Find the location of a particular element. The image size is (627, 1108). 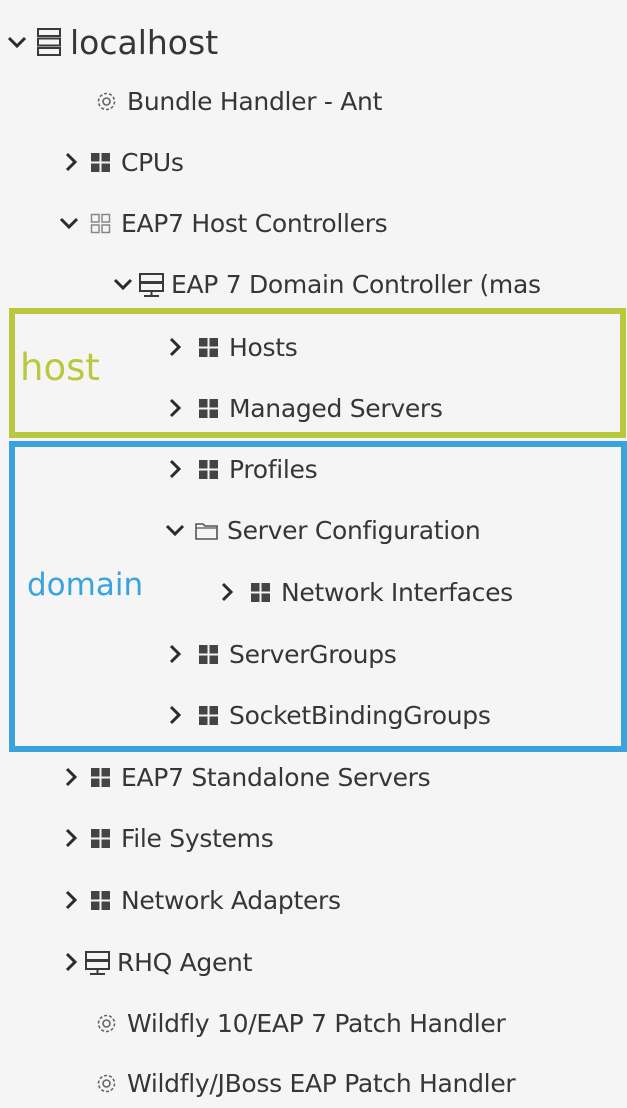

tree-node-profiles: Profiles is located at coordinates (313, 469).